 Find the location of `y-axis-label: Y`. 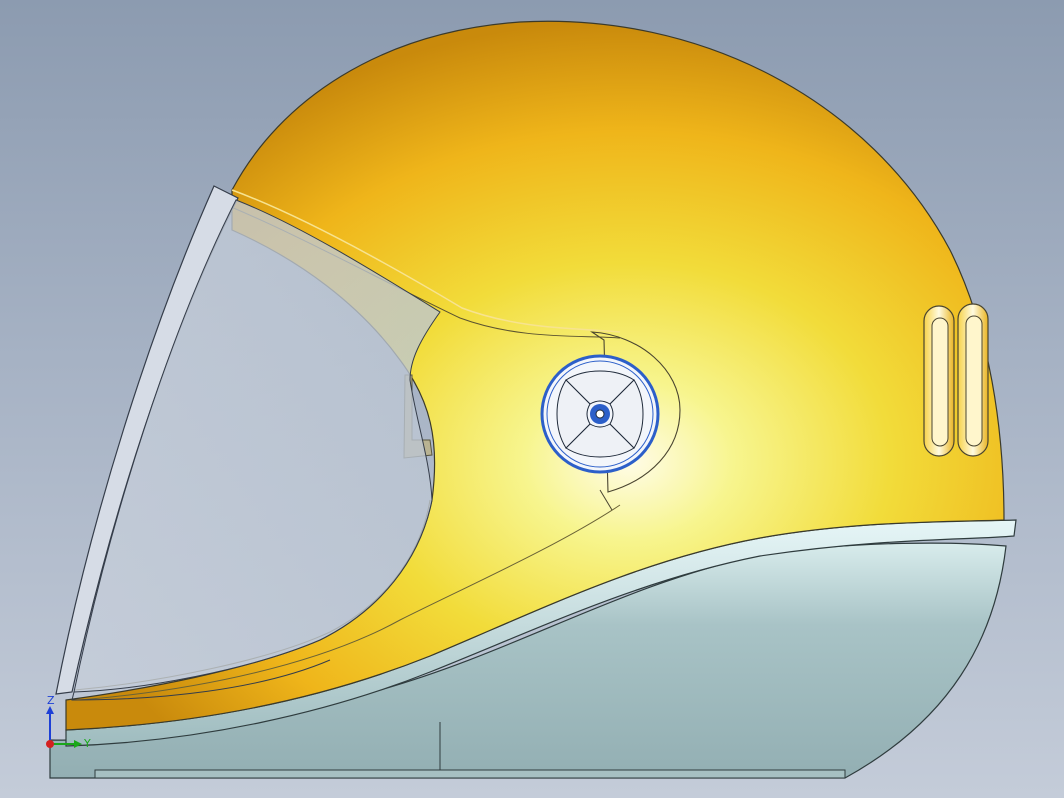

y-axis-label: Y is located at coordinates (87, 743).